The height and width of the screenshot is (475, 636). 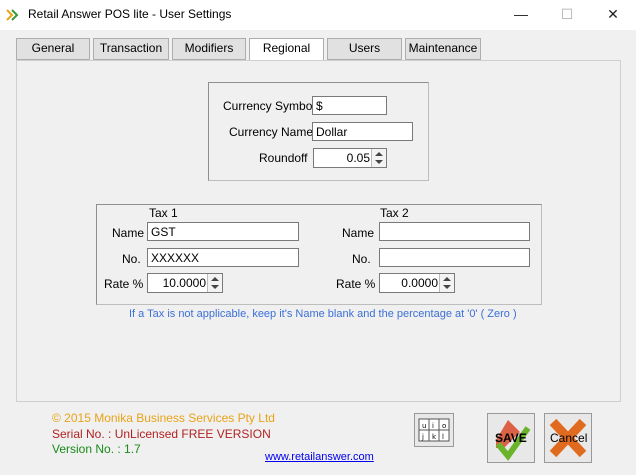 What do you see at coordinates (128, 233) in the screenshot?
I see `tax1-name-label: Name` at bounding box center [128, 233].